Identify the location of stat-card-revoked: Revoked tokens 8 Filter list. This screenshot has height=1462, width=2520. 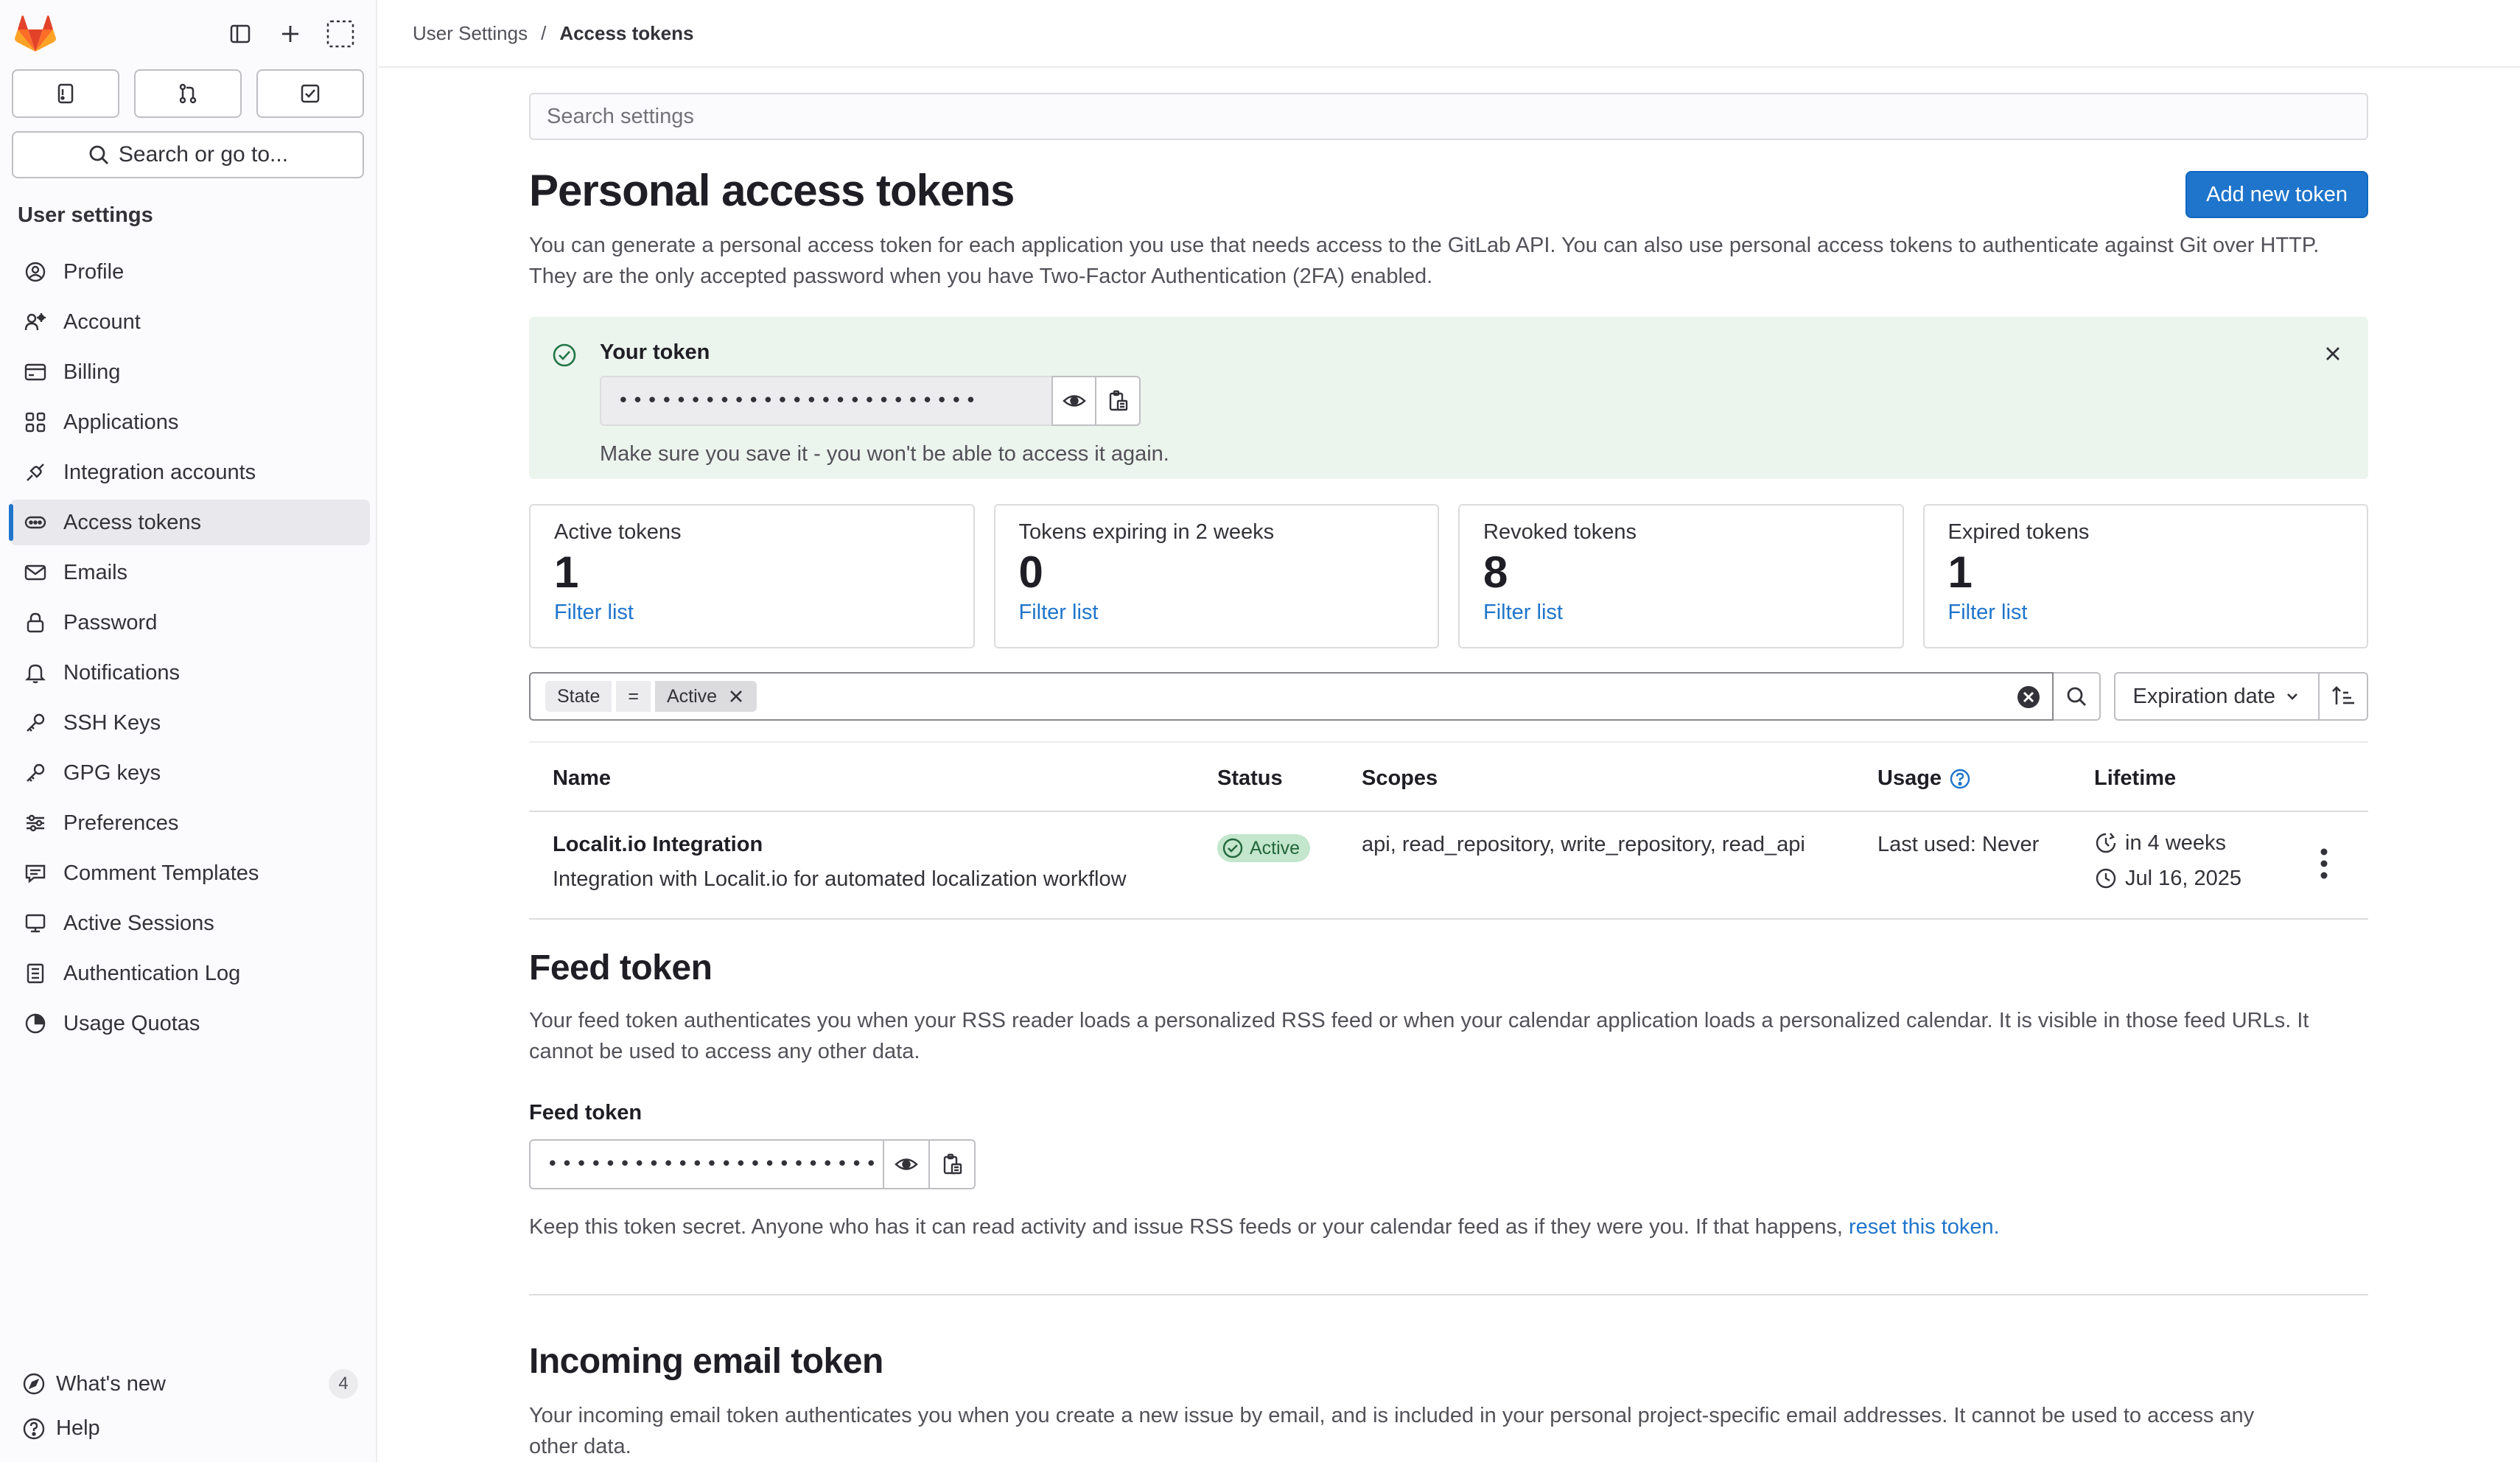
(1681, 576).